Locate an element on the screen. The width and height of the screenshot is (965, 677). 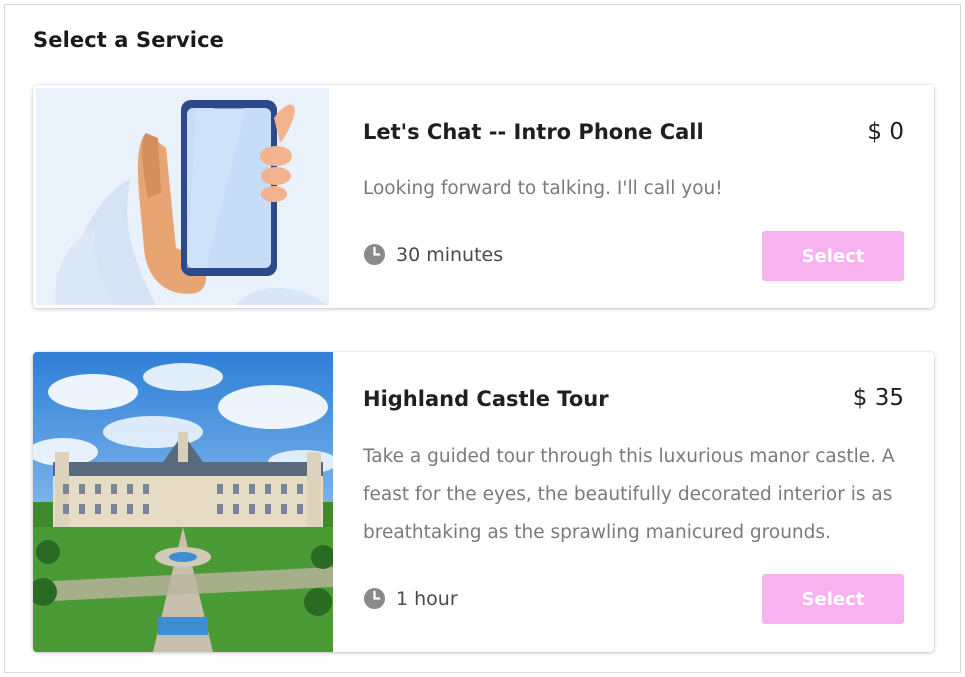
service-title: Let's Chat -- Intro Phone Call is located at coordinates (533, 132).